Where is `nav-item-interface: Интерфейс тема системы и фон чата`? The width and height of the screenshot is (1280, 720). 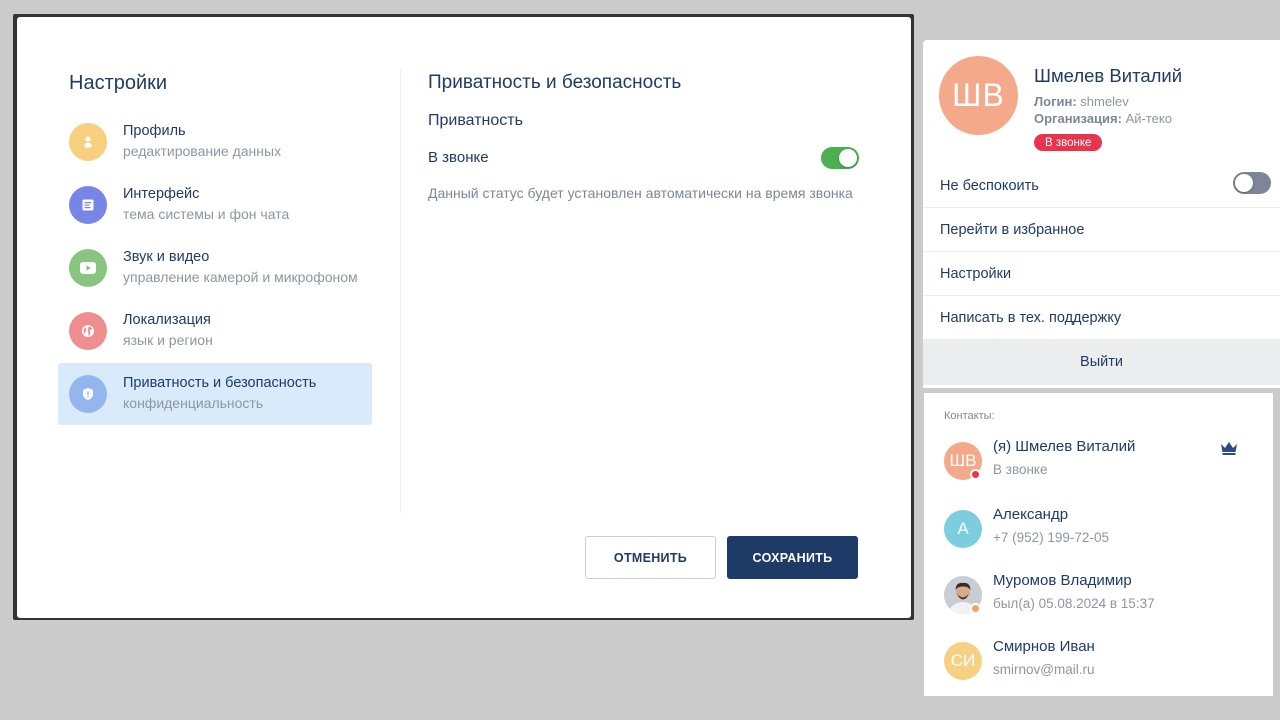
nav-item-interface: Интерфейс тема системы и фон чата is located at coordinates (215, 205).